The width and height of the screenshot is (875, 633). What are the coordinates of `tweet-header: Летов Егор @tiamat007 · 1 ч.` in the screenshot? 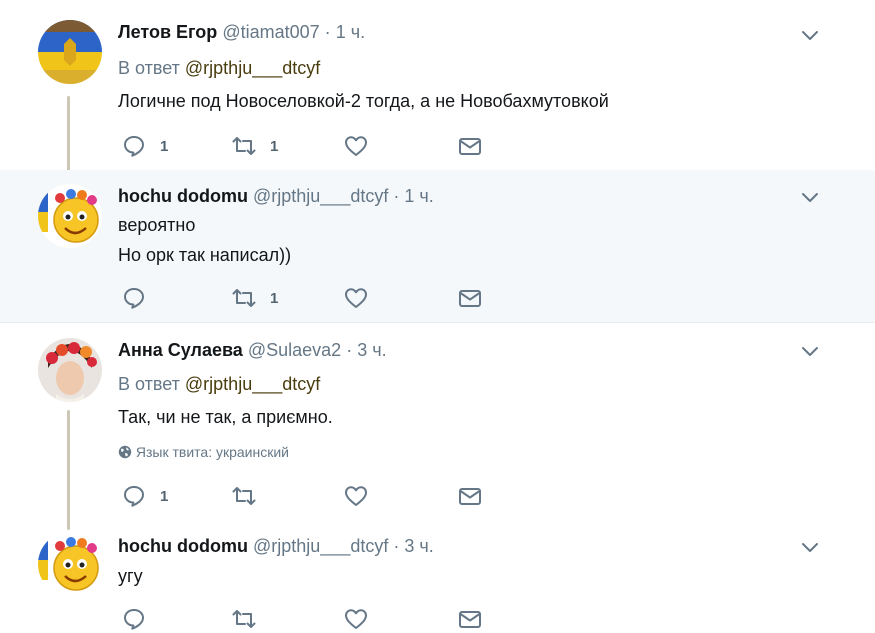 It's located at (241, 32).